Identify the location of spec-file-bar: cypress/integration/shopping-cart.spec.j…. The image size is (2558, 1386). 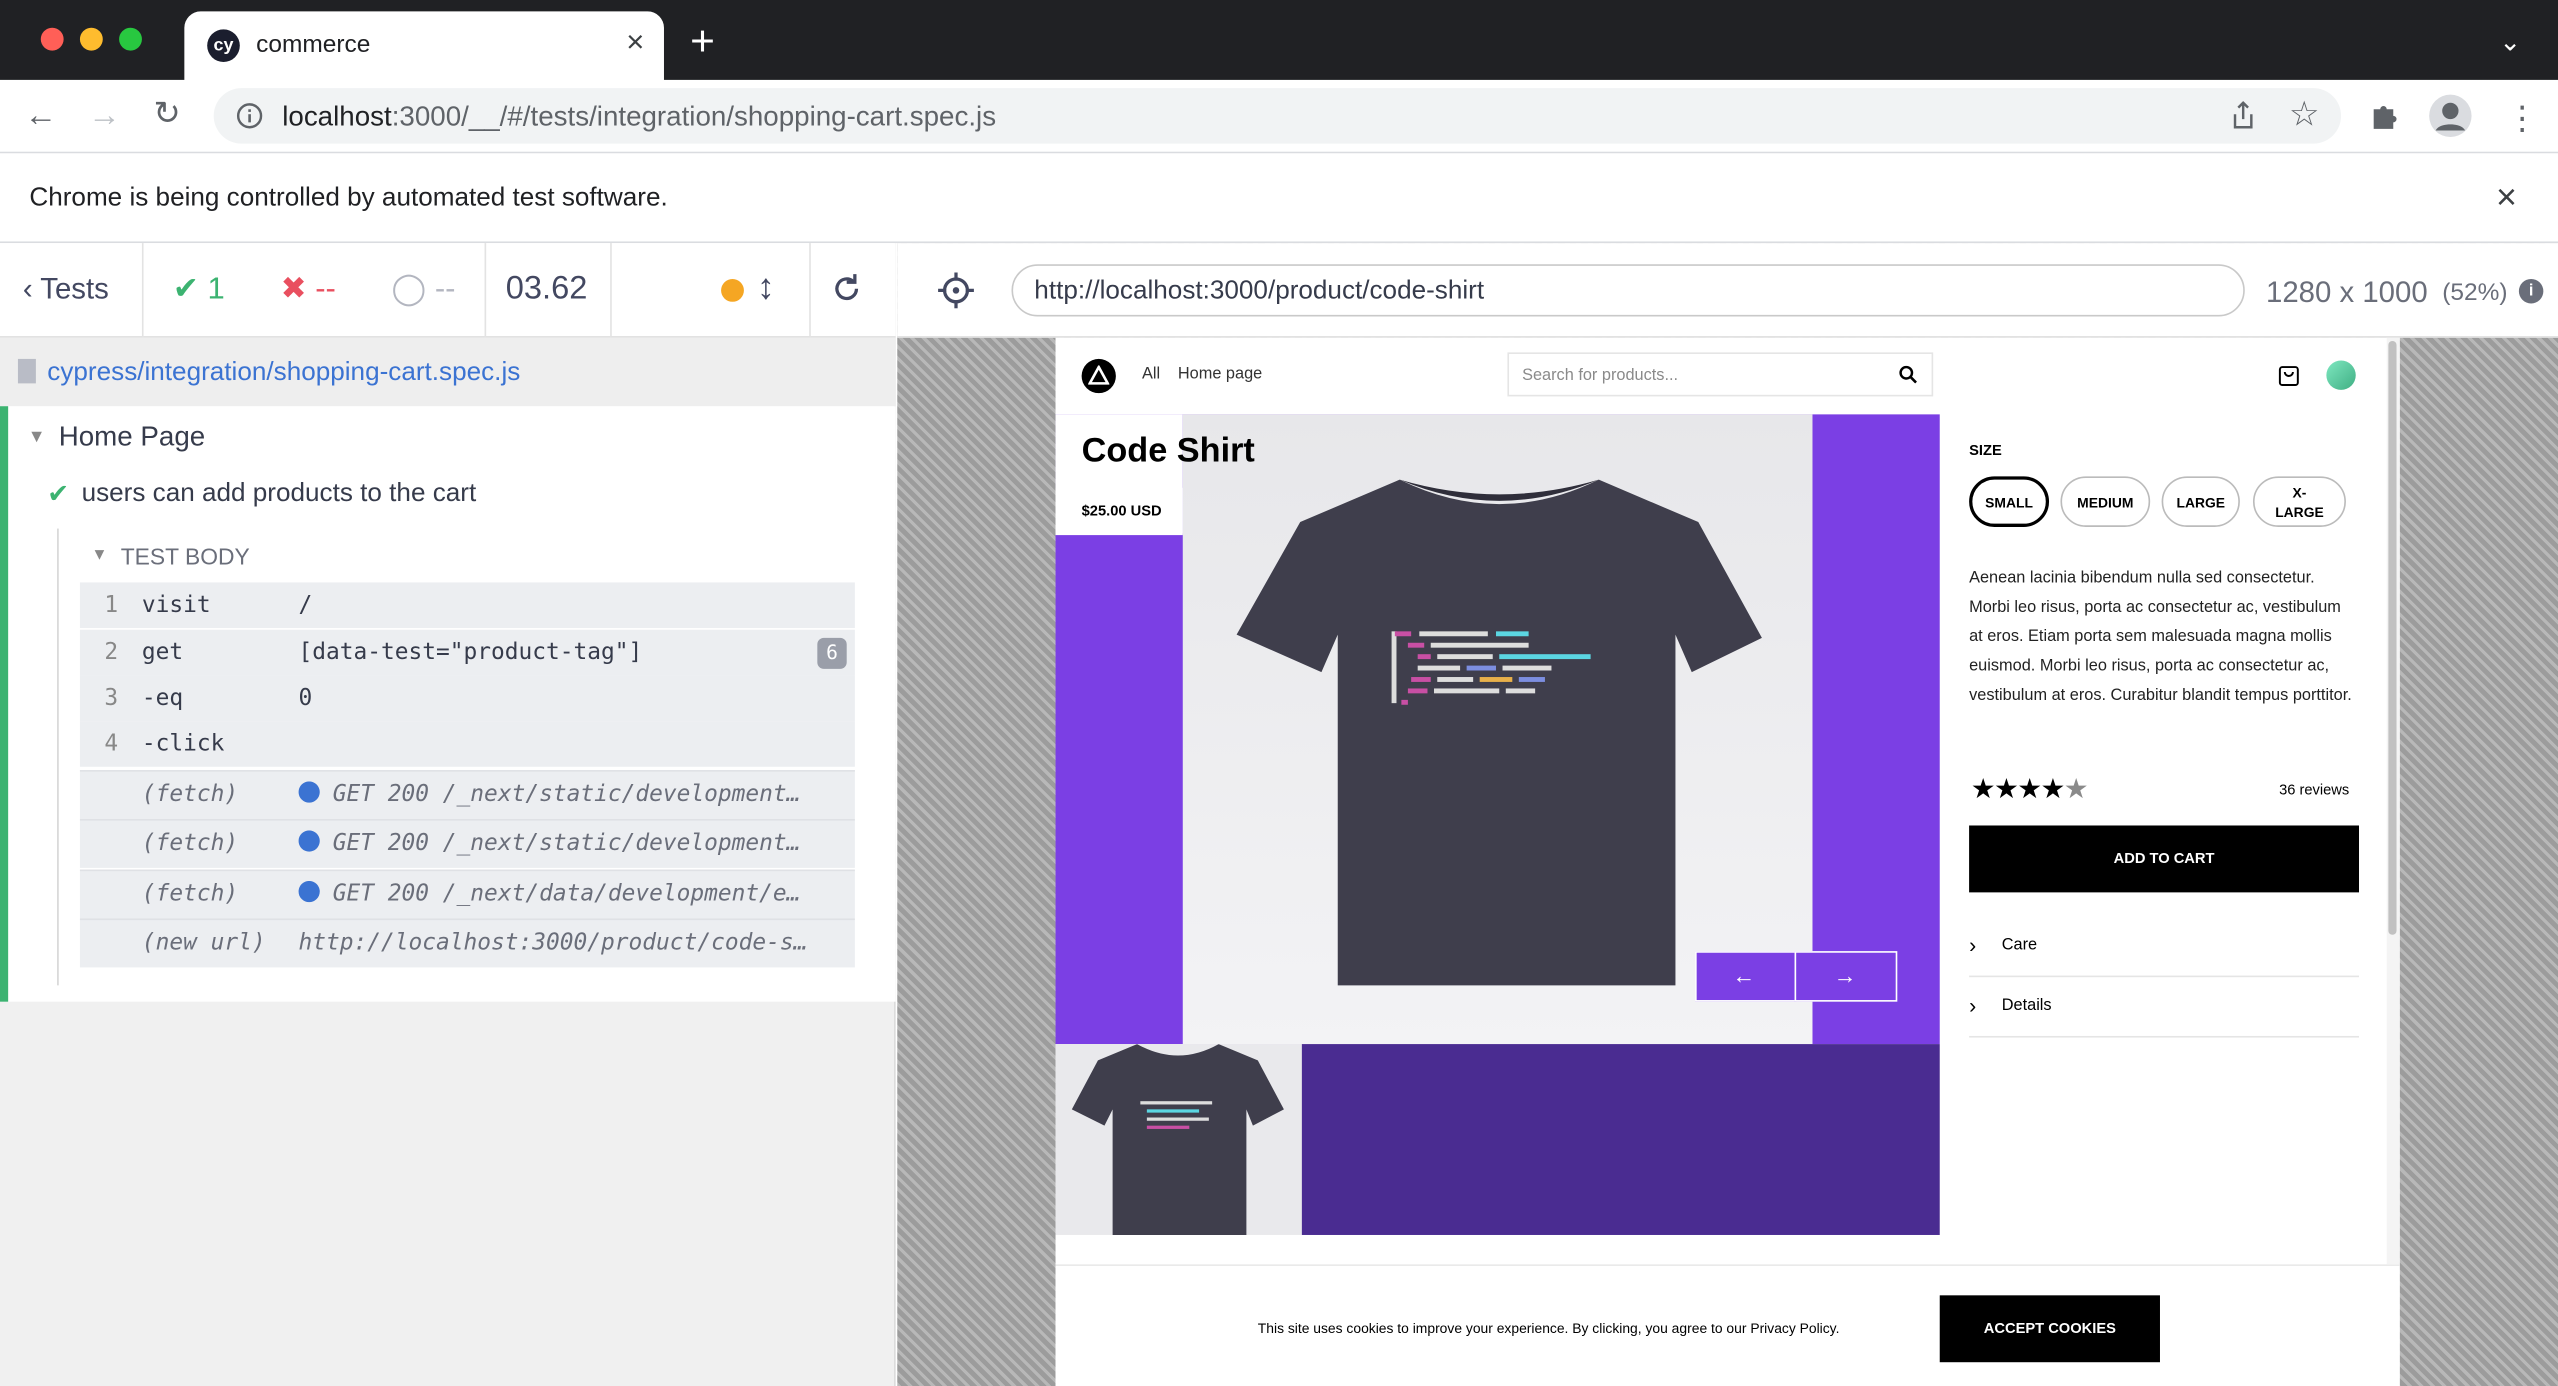
(448, 372).